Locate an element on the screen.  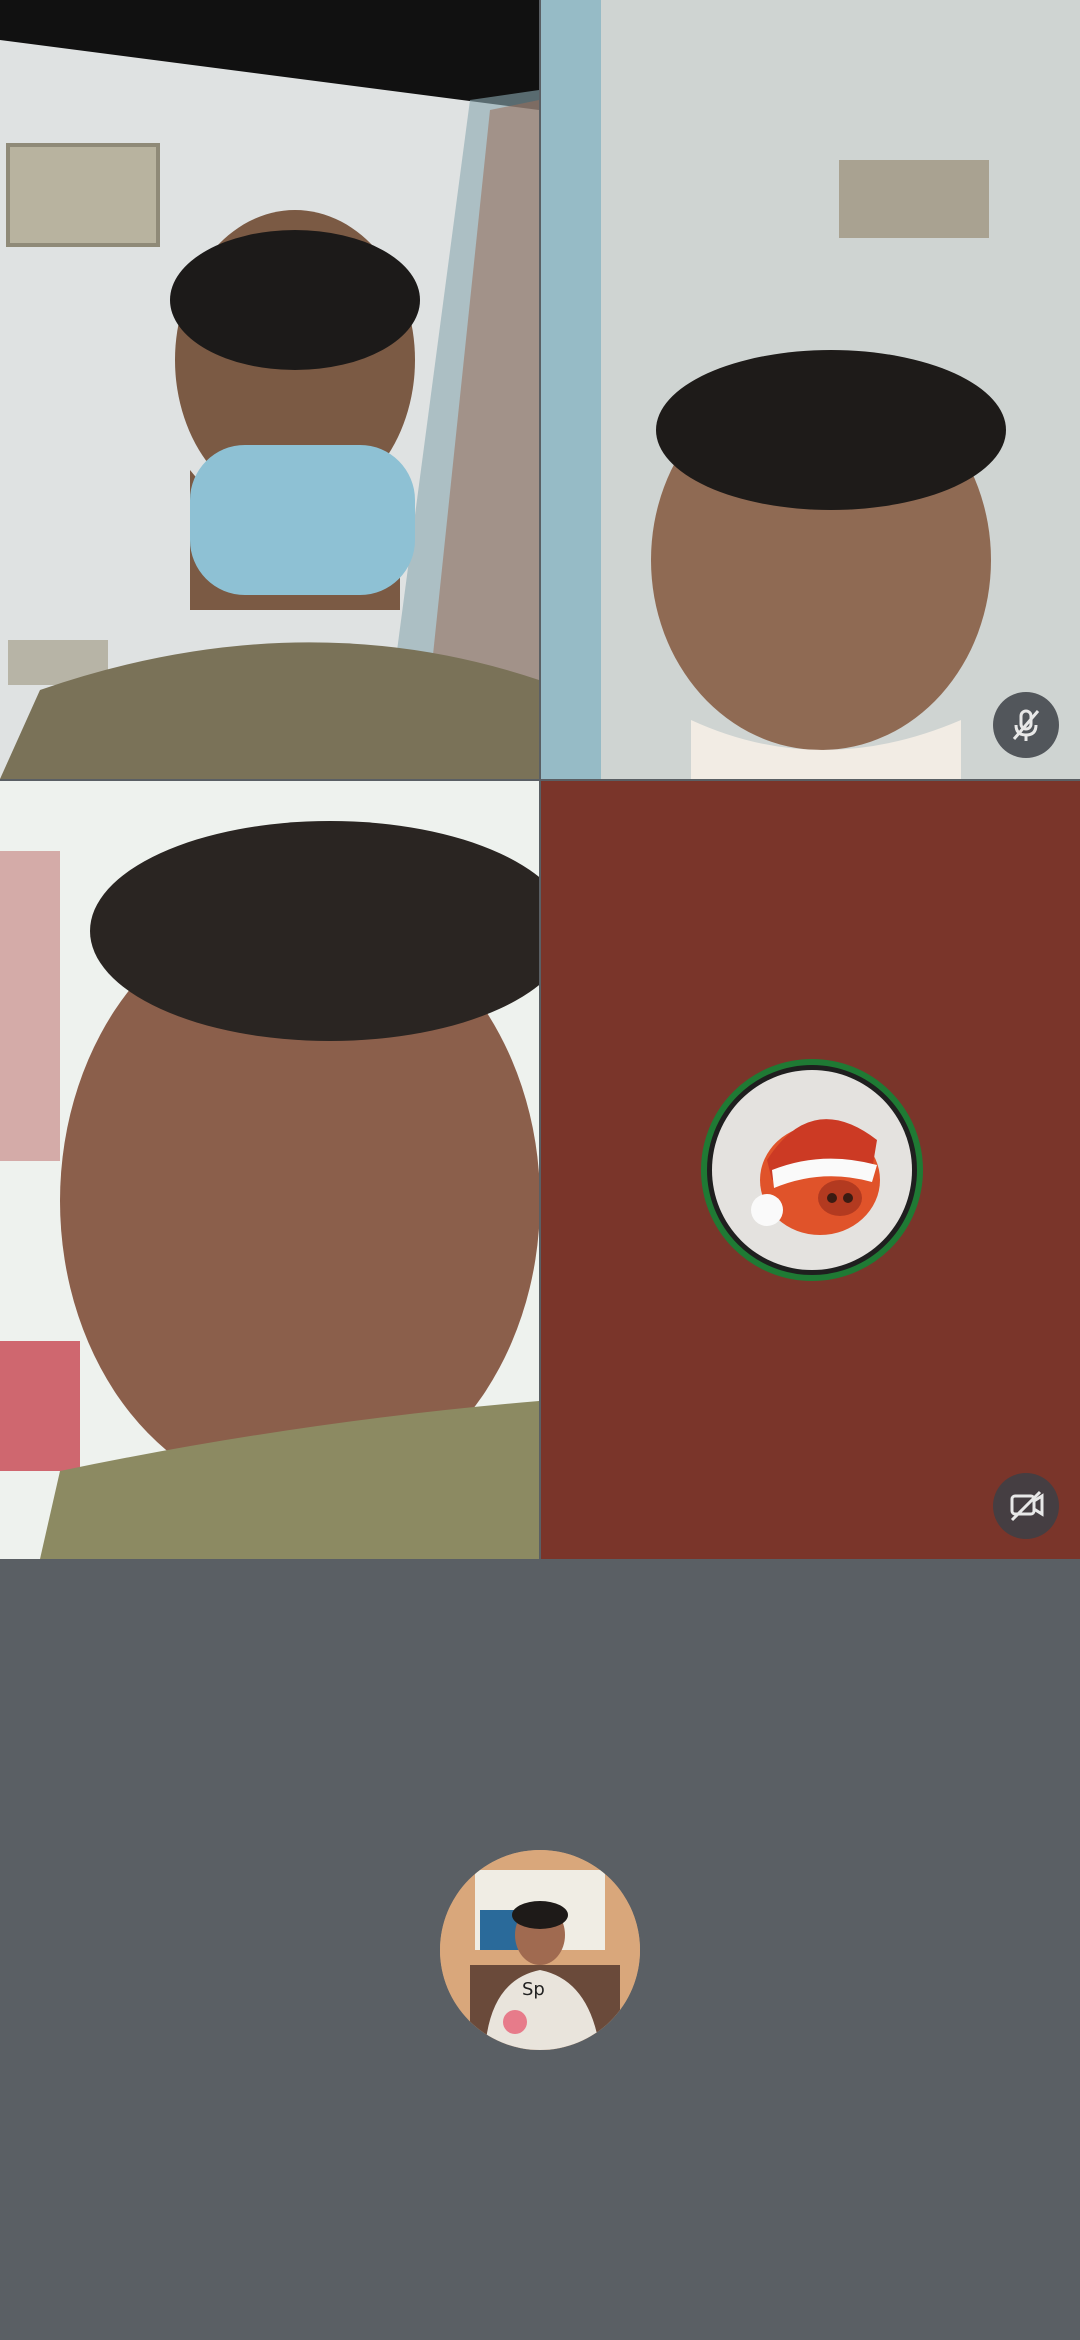
mic-off-icon is located at coordinates (1026, 725).